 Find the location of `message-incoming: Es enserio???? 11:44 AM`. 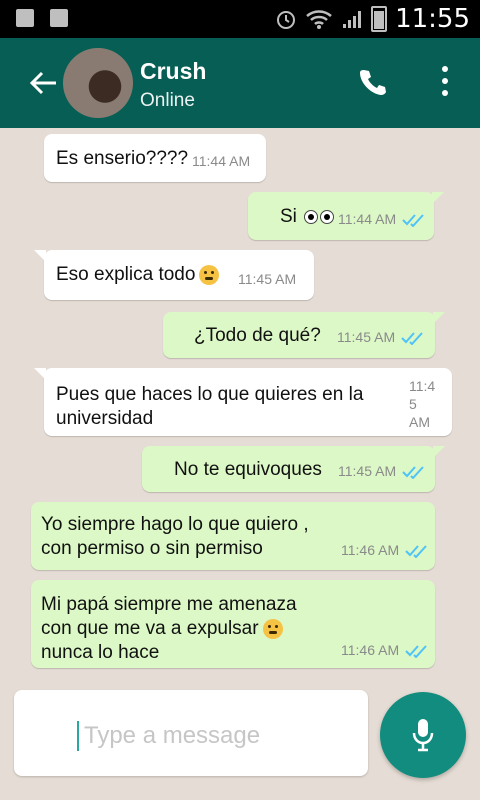

message-incoming: Es enserio???? 11:44 AM is located at coordinates (155, 158).